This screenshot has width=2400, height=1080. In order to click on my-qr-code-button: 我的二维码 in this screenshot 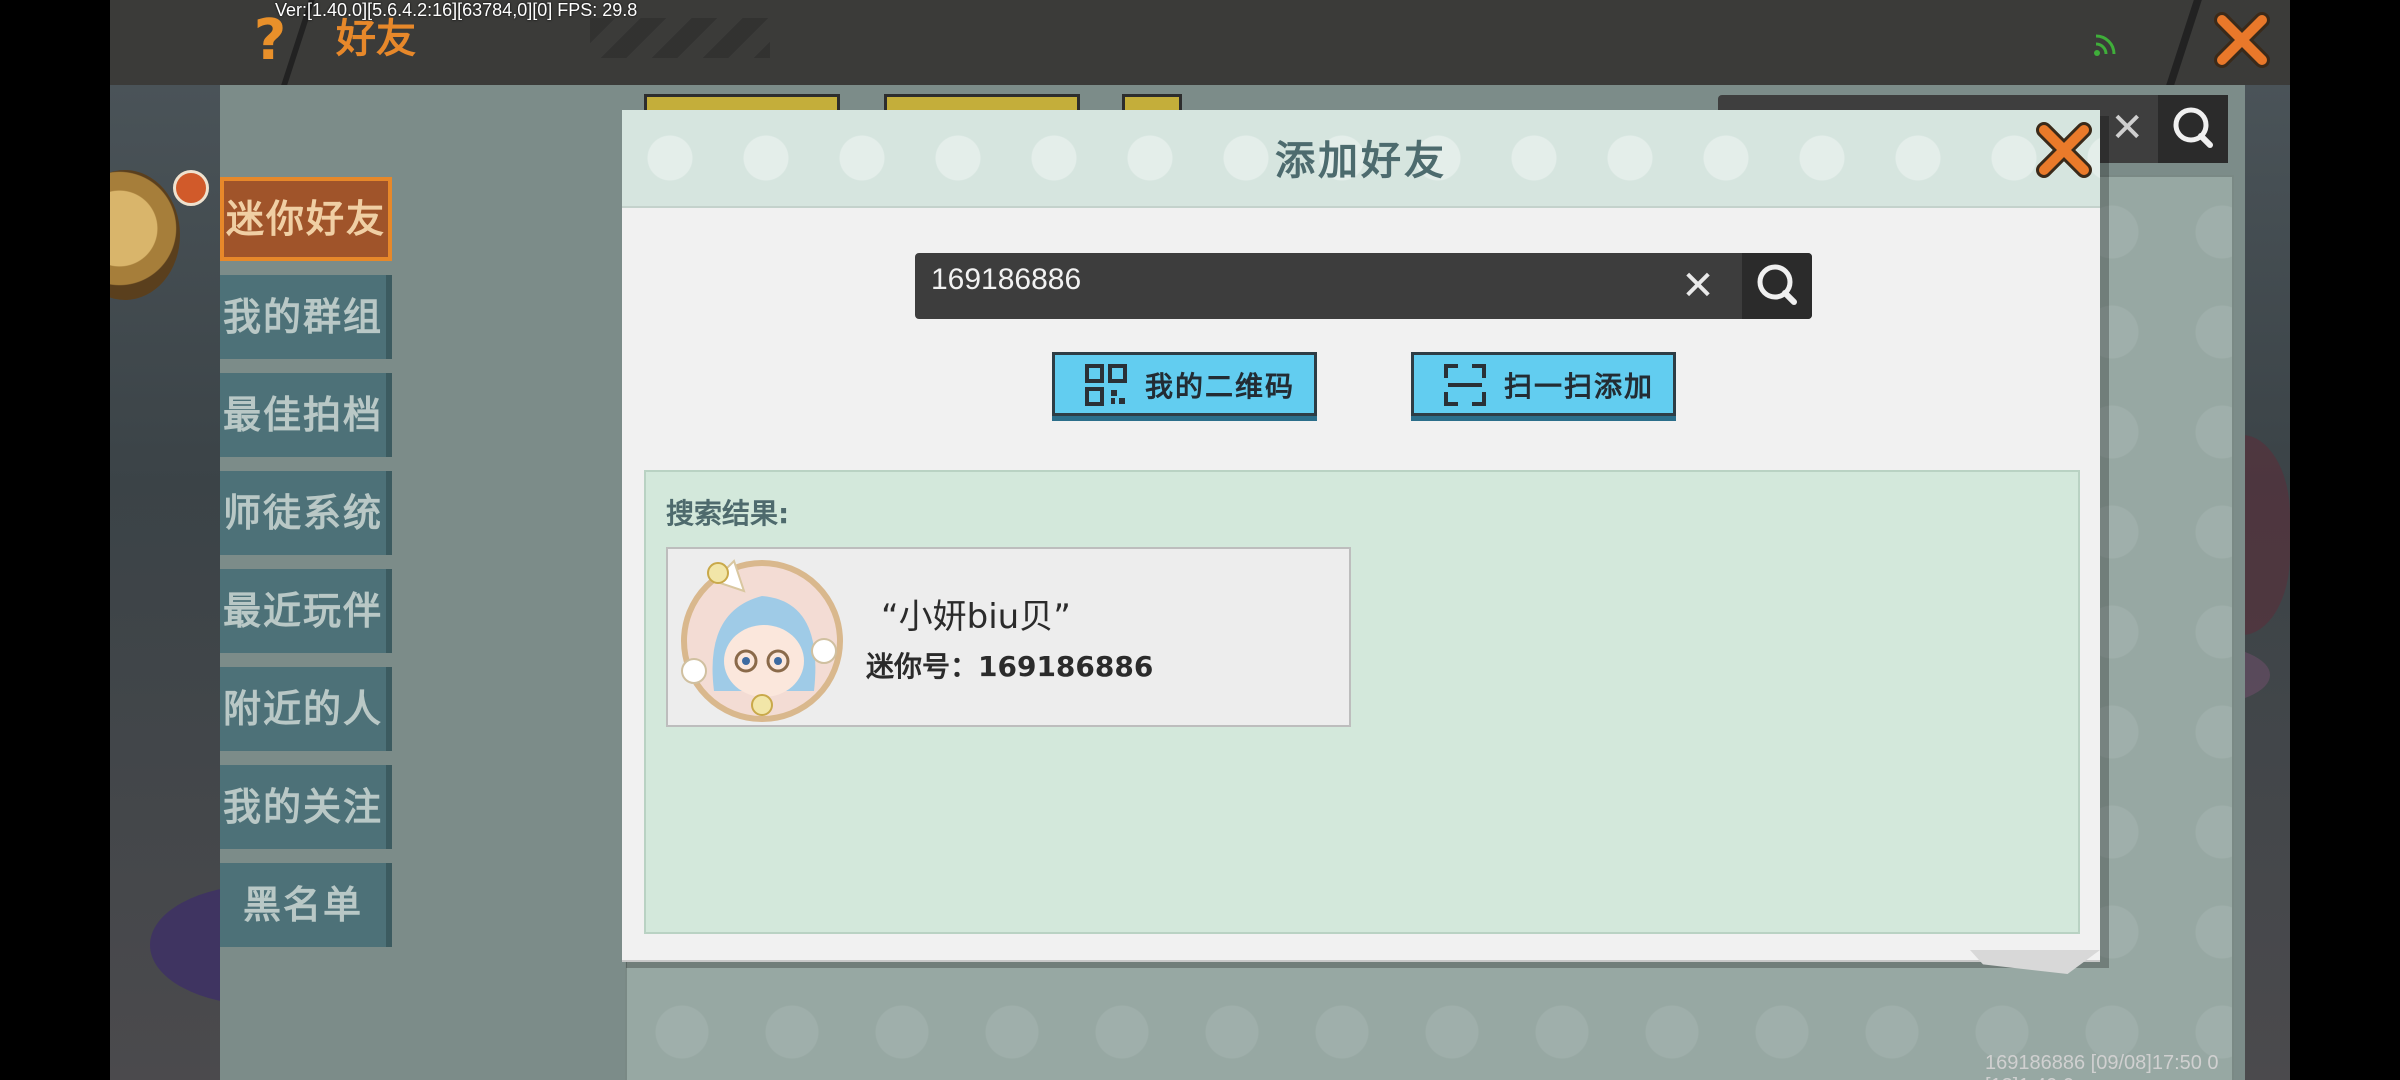, I will do `click(1184, 384)`.